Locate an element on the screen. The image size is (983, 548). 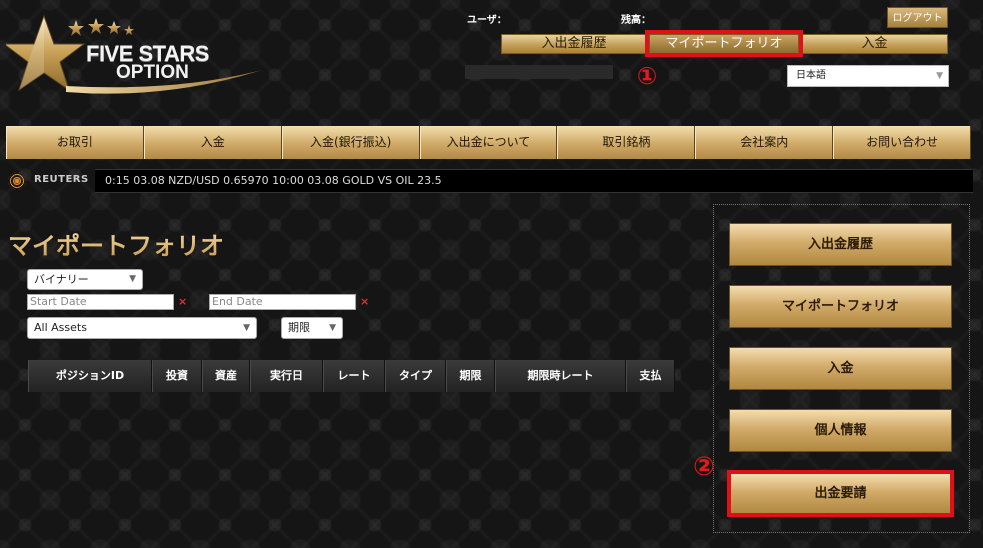
assets-select: All Assets ▼ is located at coordinates (142, 328).